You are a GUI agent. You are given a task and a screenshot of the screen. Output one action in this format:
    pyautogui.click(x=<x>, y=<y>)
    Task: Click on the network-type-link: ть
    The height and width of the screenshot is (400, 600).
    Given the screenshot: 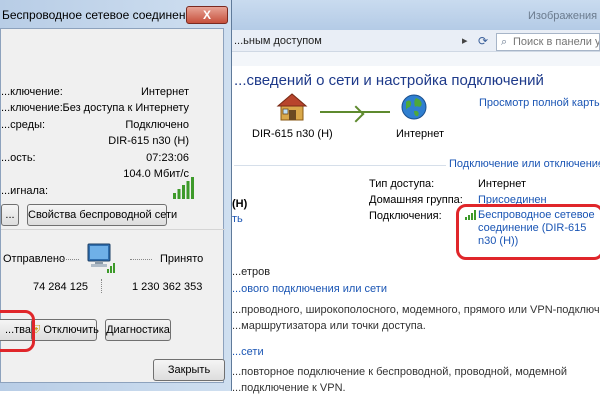 What is the action you would take?
    pyautogui.click(x=237, y=219)
    